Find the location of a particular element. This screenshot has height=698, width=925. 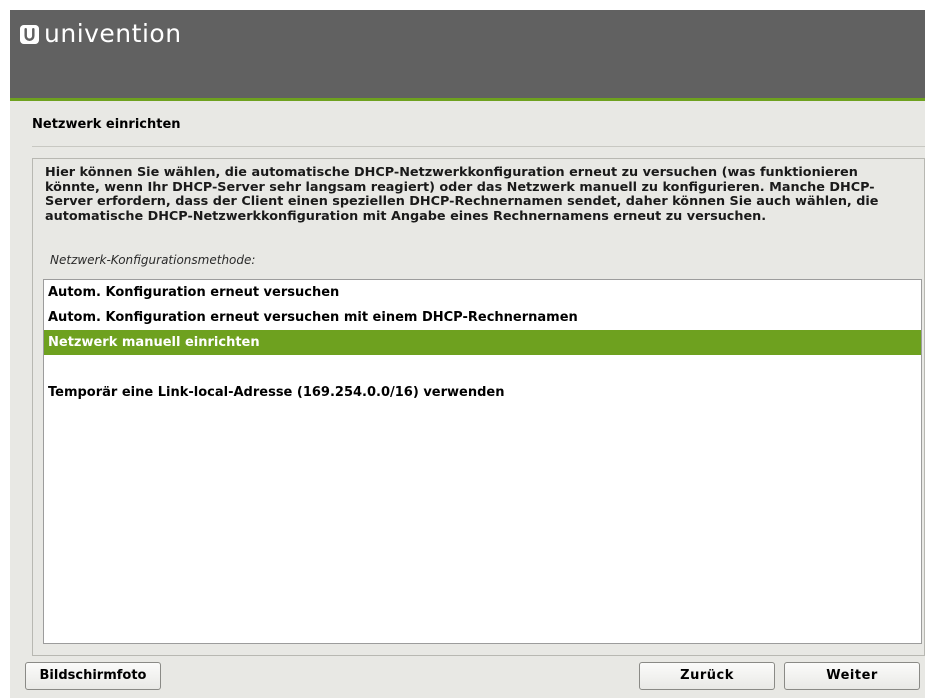

screenshot-button: Bildschirmfoto is located at coordinates (93, 676).